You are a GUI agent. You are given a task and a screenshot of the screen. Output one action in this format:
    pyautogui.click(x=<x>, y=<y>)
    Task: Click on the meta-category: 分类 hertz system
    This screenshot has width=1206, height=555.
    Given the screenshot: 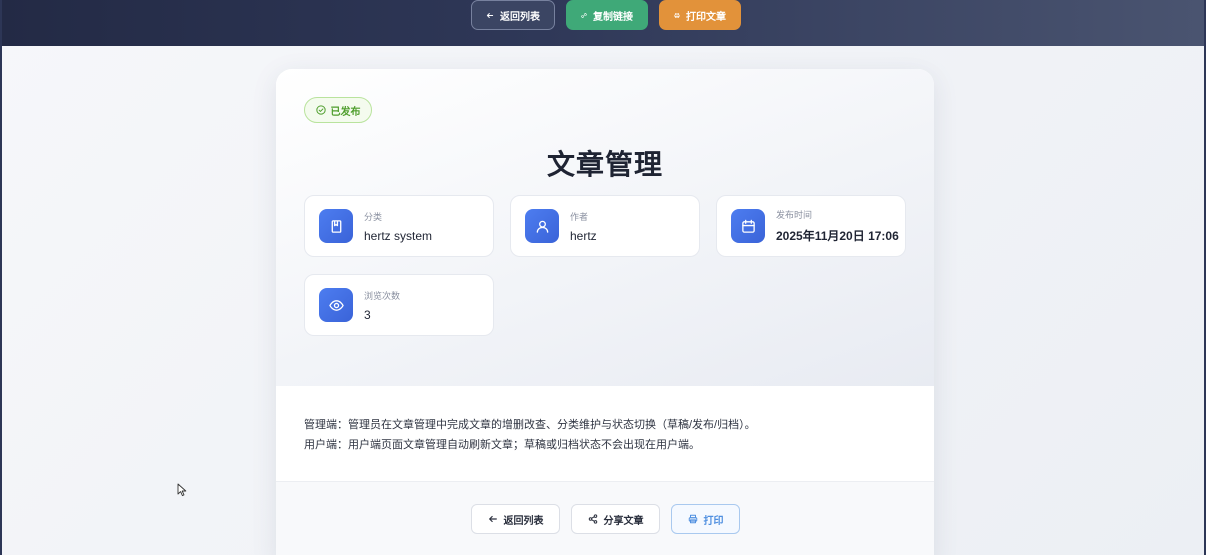 What is the action you would take?
    pyautogui.click(x=399, y=226)
    